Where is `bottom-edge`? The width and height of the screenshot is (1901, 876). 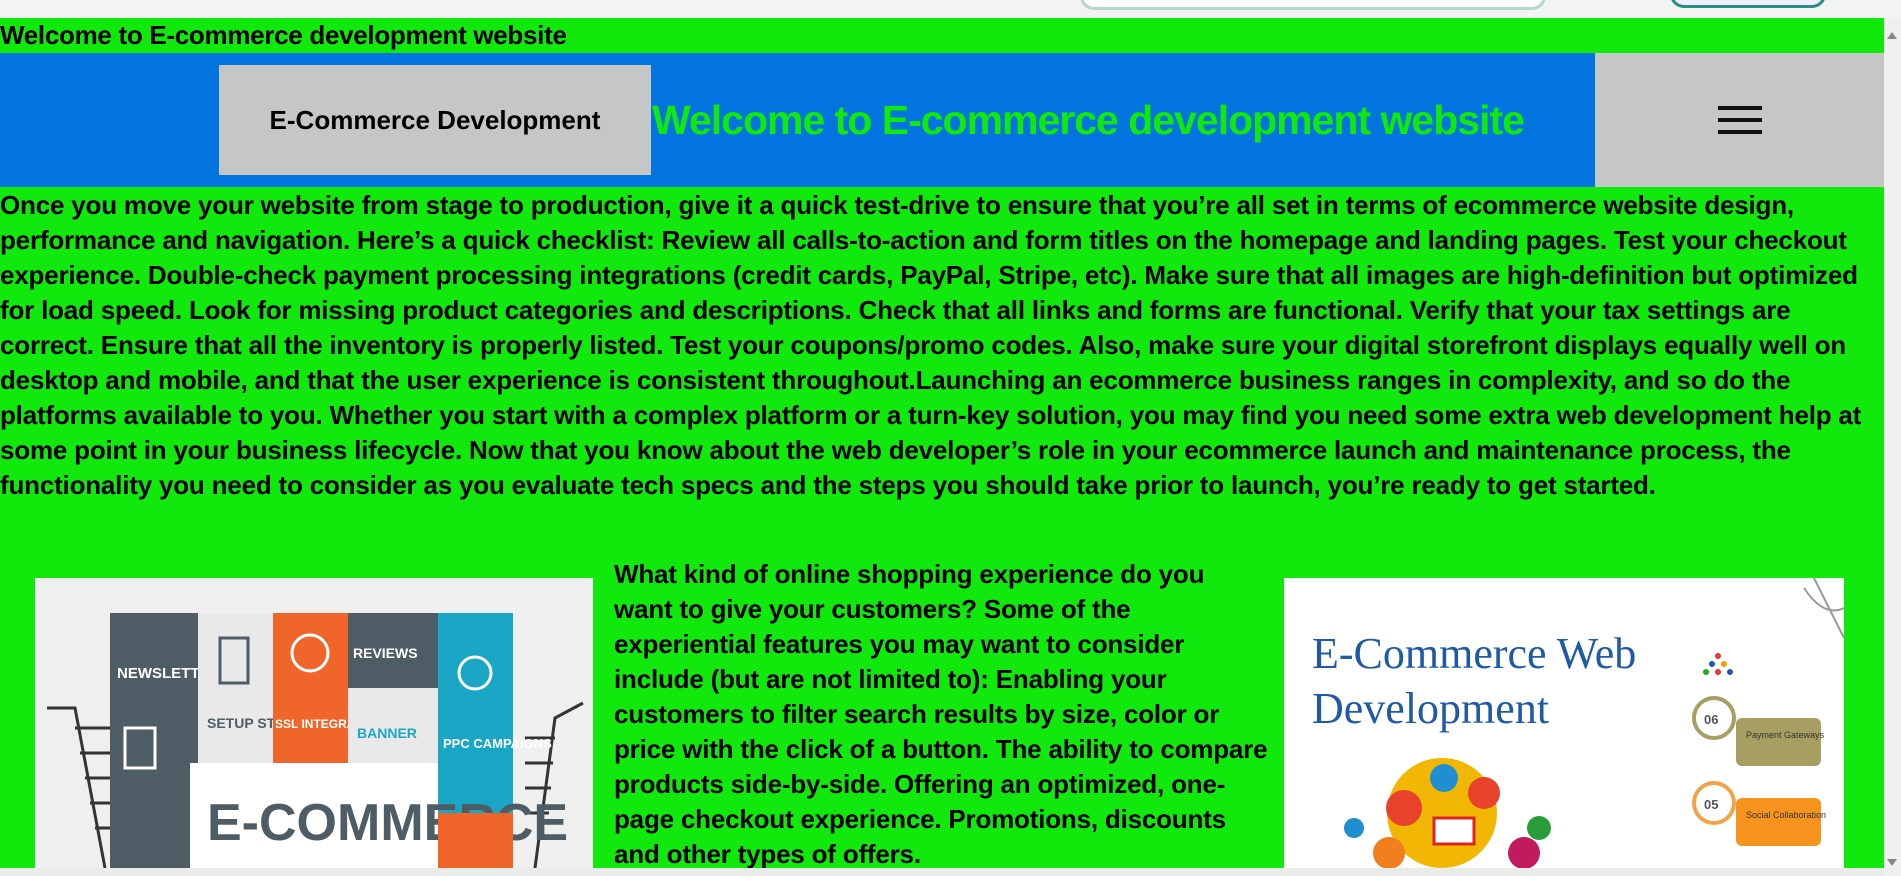 bottom-edge is located at coordinates (942, 872).